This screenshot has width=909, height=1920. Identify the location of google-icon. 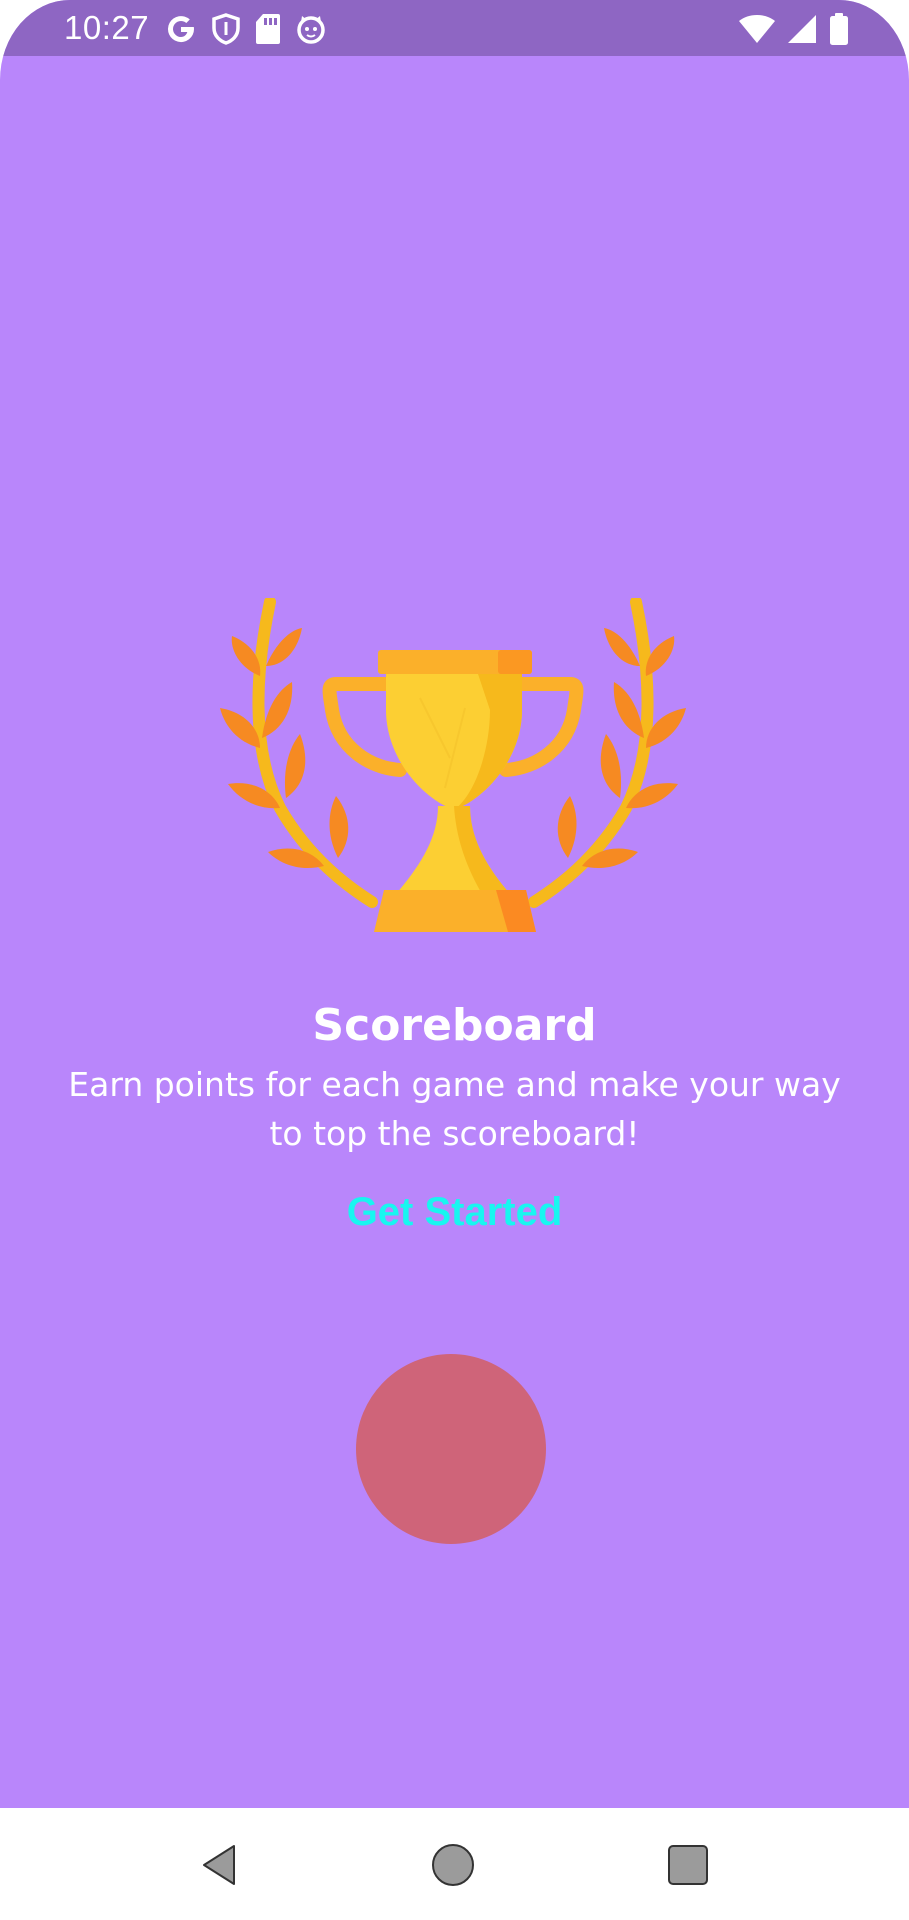
(181, 29).